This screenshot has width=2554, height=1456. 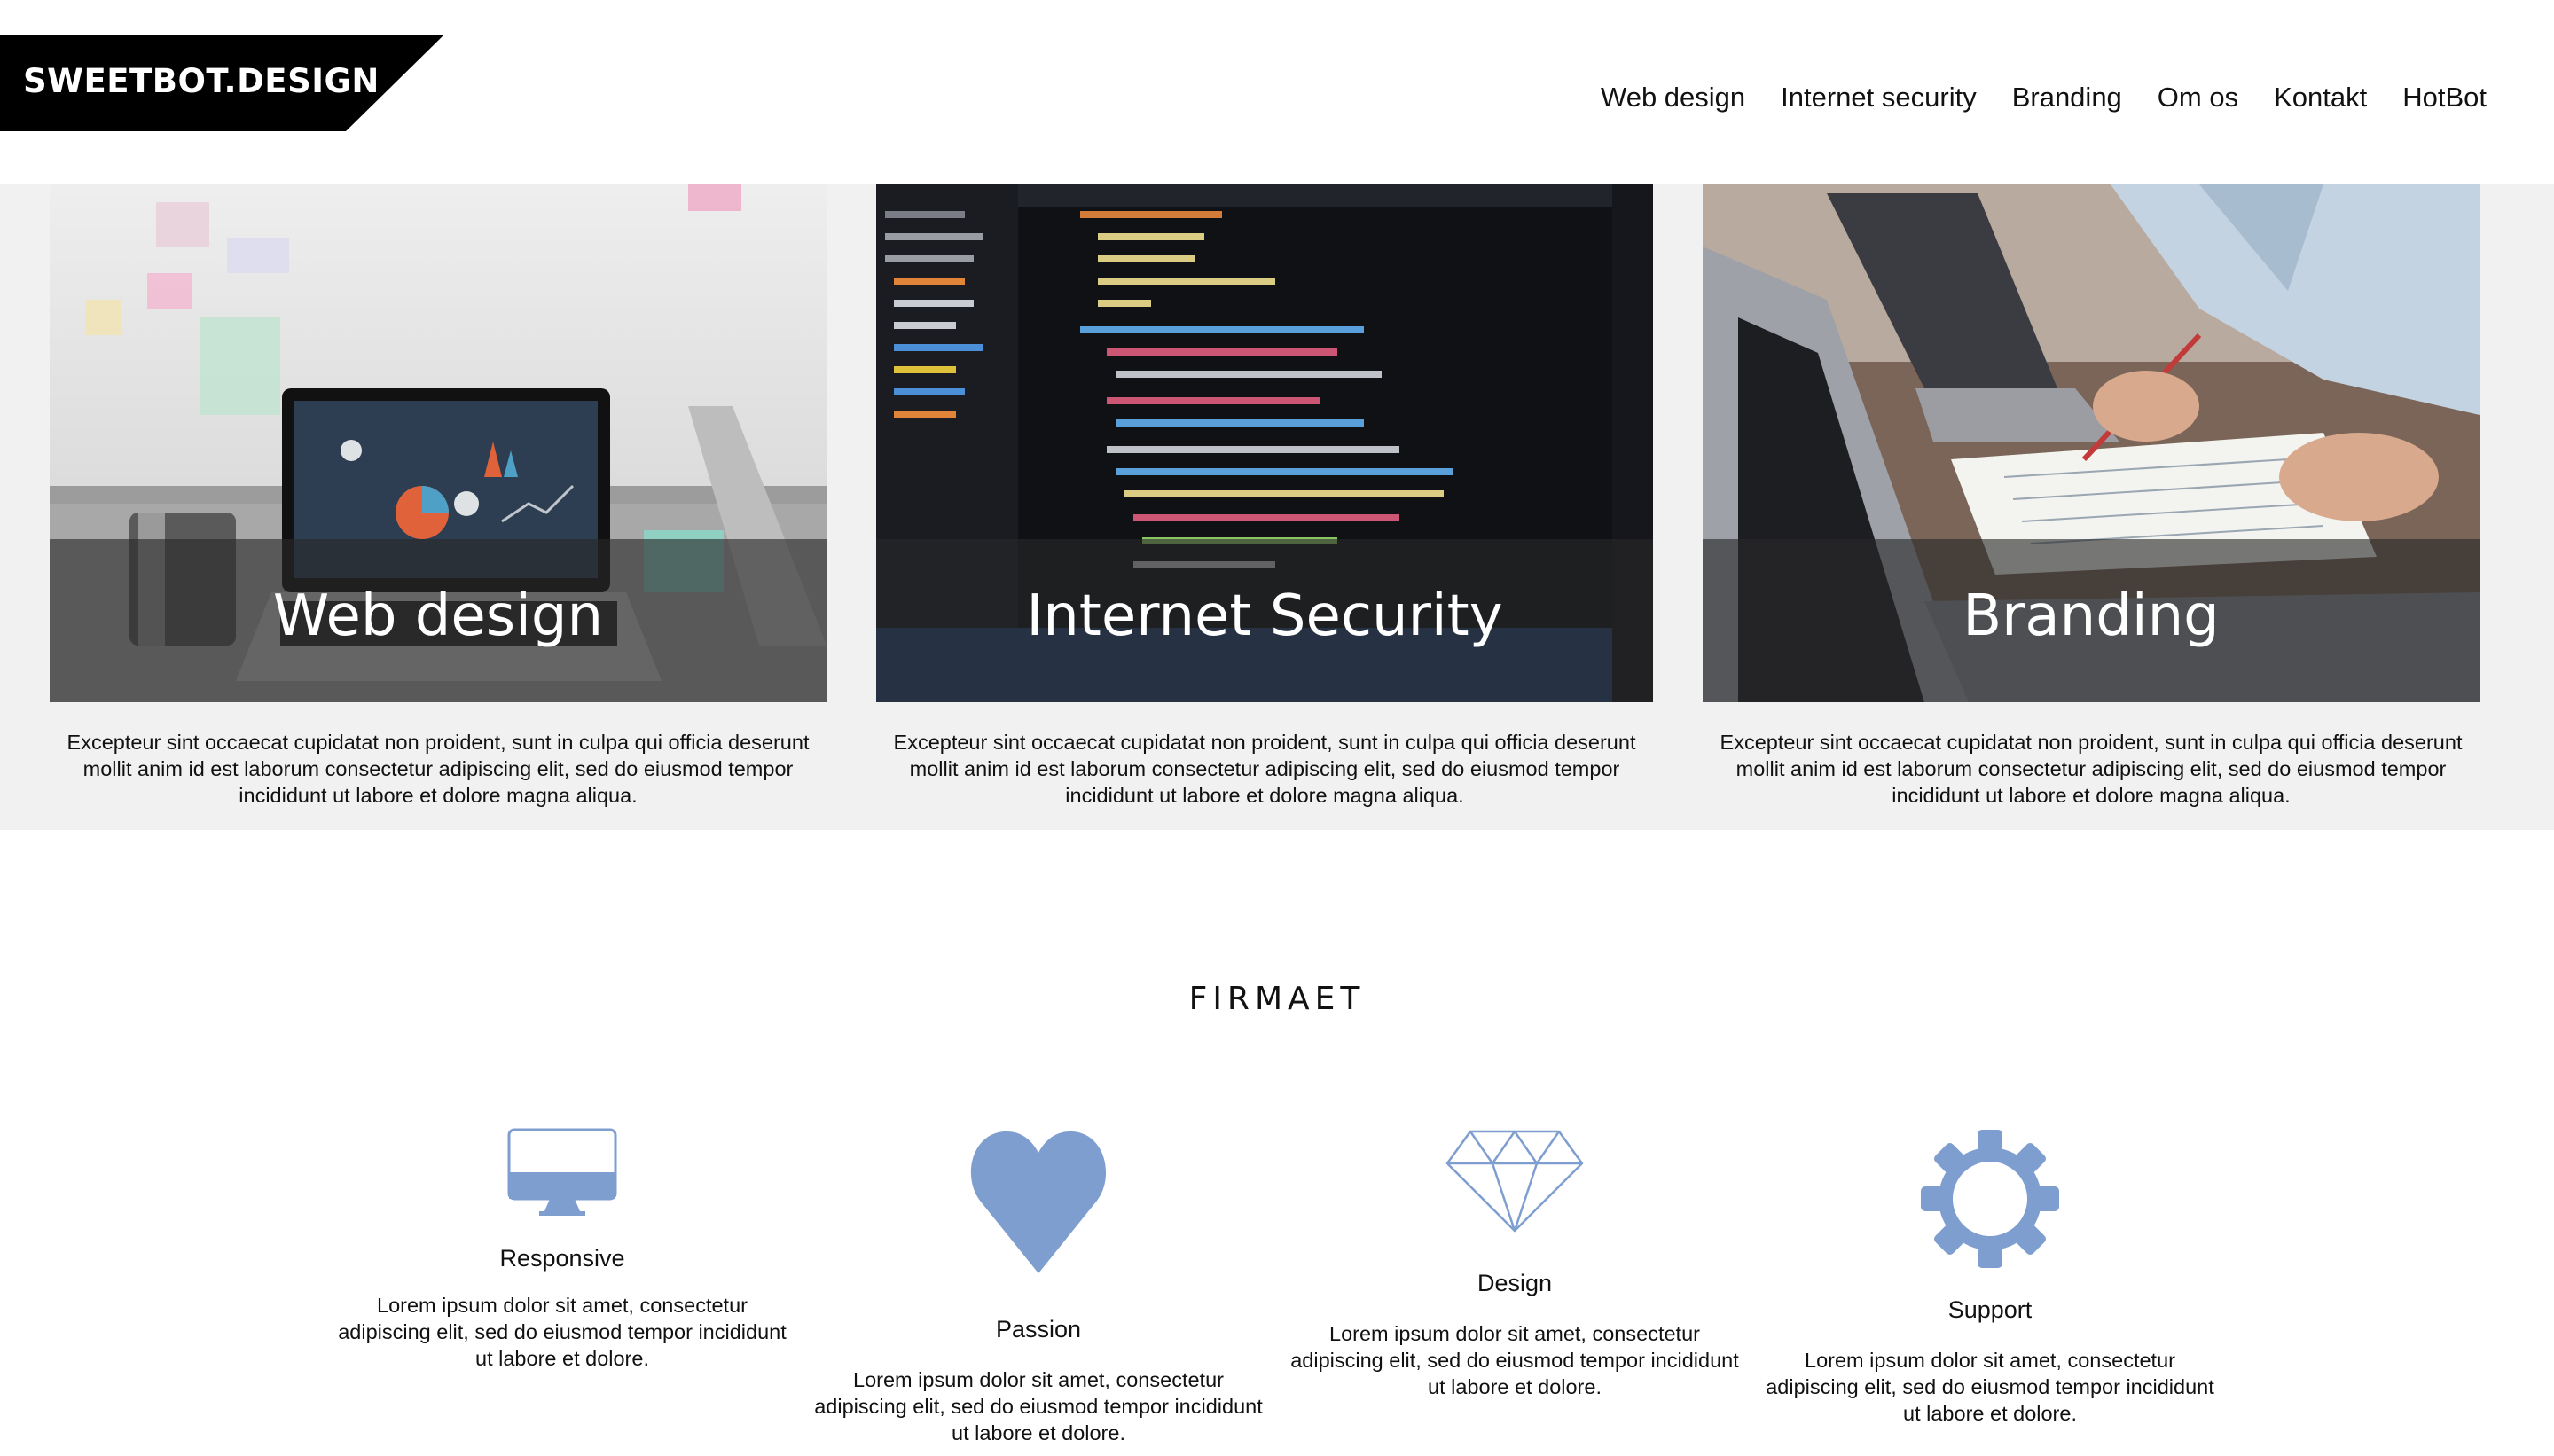 What do you see at coordinates (1673, 98) in the screenshot?
I see `nav-web-design: Web design` at bounding box center [1673, 98].